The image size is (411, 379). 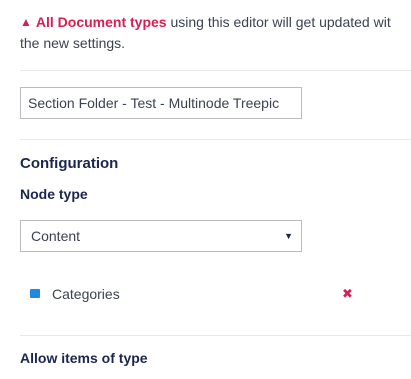 I want to click on start-node-item: Categories, so click(x=75, y=294).